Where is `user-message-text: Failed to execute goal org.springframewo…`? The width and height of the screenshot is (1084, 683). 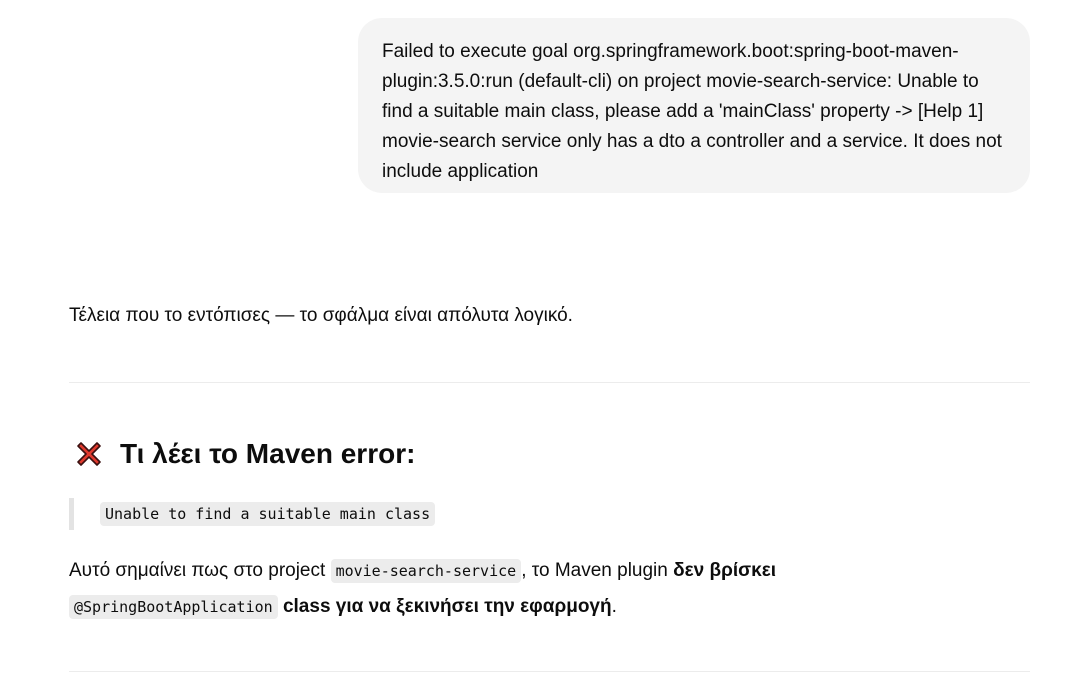 user-message-text: Failed to execute goal org.springframewo… is located at coordinates (692, 111).